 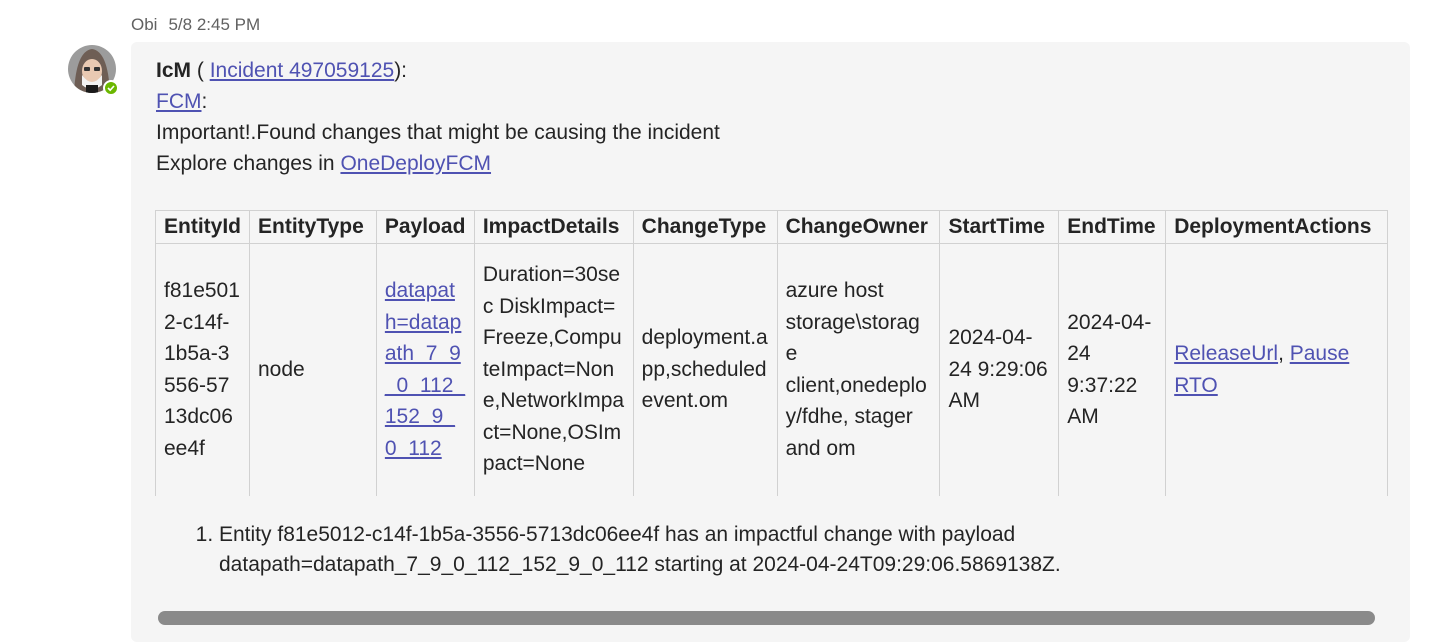 What do you see at coordinates (1226, 353) in the screenshot?
I see `release-url-link: ReleaseUrl` at bounding box center [1226, 353].